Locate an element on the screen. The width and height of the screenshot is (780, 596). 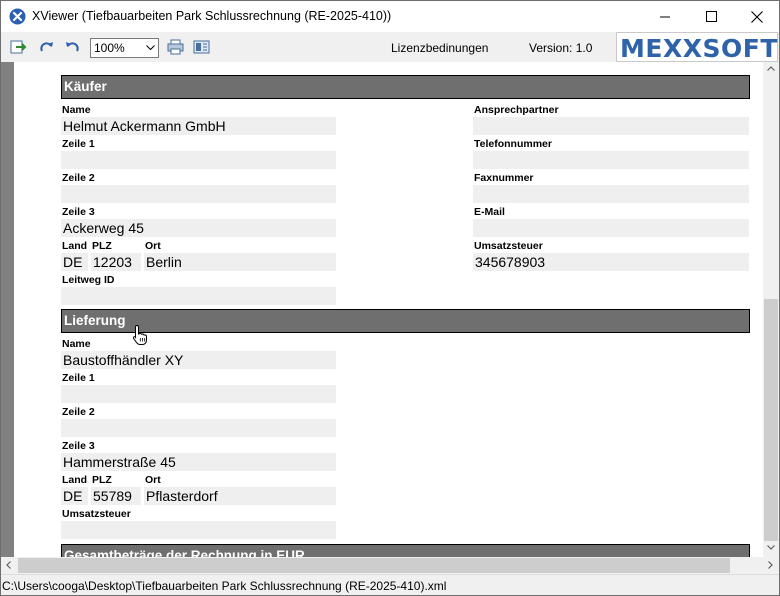
kaeufer-zeile3-label: Zeile 3 is located at coordinates (78, 212).